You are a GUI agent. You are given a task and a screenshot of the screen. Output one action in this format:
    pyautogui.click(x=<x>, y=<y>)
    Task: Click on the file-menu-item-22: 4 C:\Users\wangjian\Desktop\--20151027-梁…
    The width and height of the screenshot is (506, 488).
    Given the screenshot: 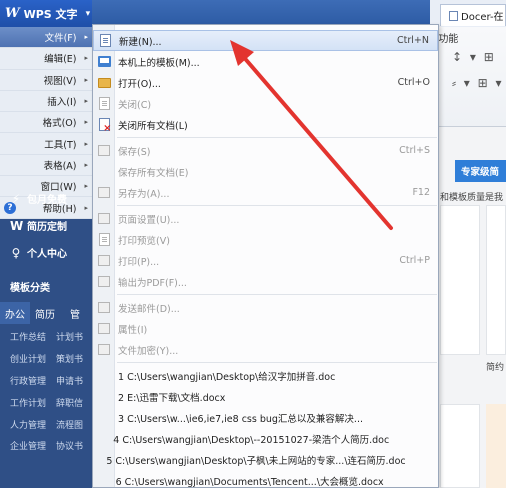 What is the action you would take?
    pyautogui.click(x=265, y=438)
    